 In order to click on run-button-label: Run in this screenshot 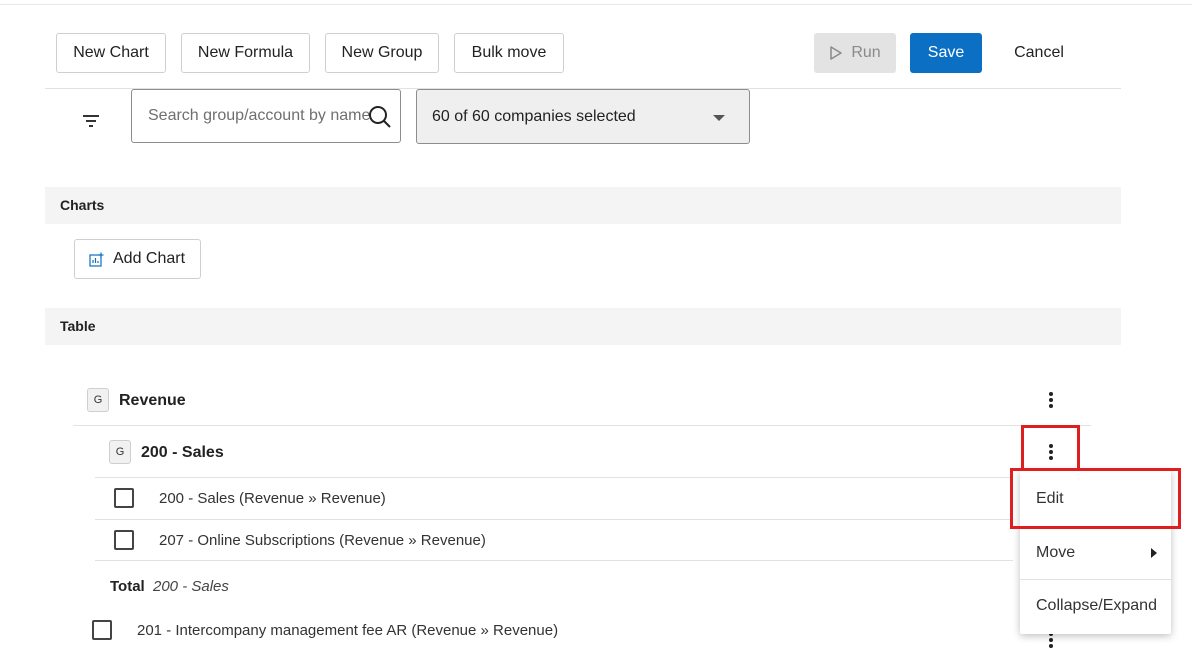, I will do `click(866, 52)`.